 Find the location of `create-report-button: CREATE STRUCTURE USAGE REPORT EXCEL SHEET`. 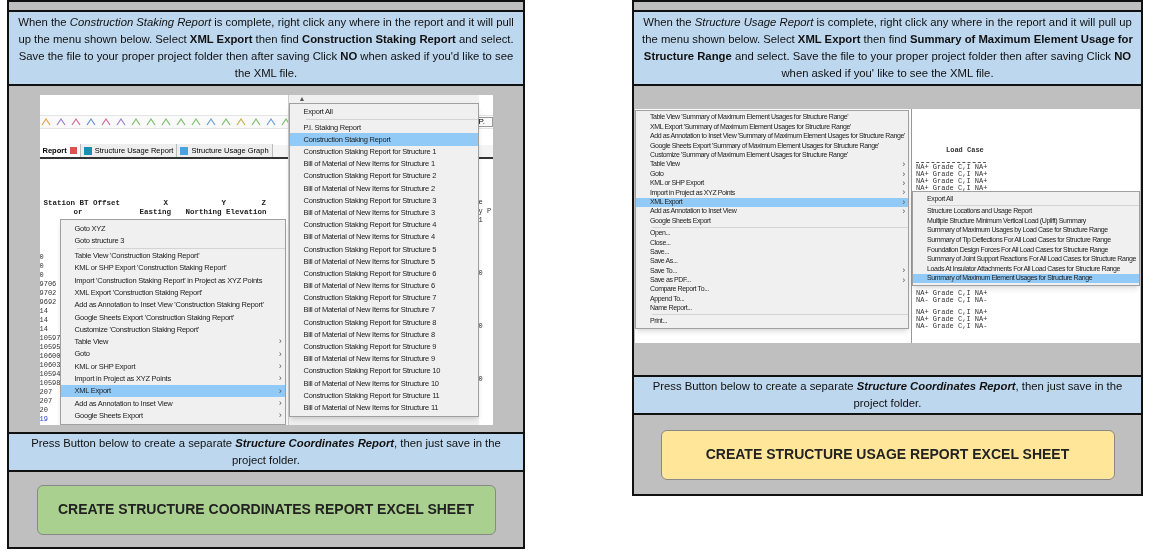

create-report-button: CREATE STRUCTURE USAGE REPORT EXCEL SHEET is located at coordinates (887, 454).